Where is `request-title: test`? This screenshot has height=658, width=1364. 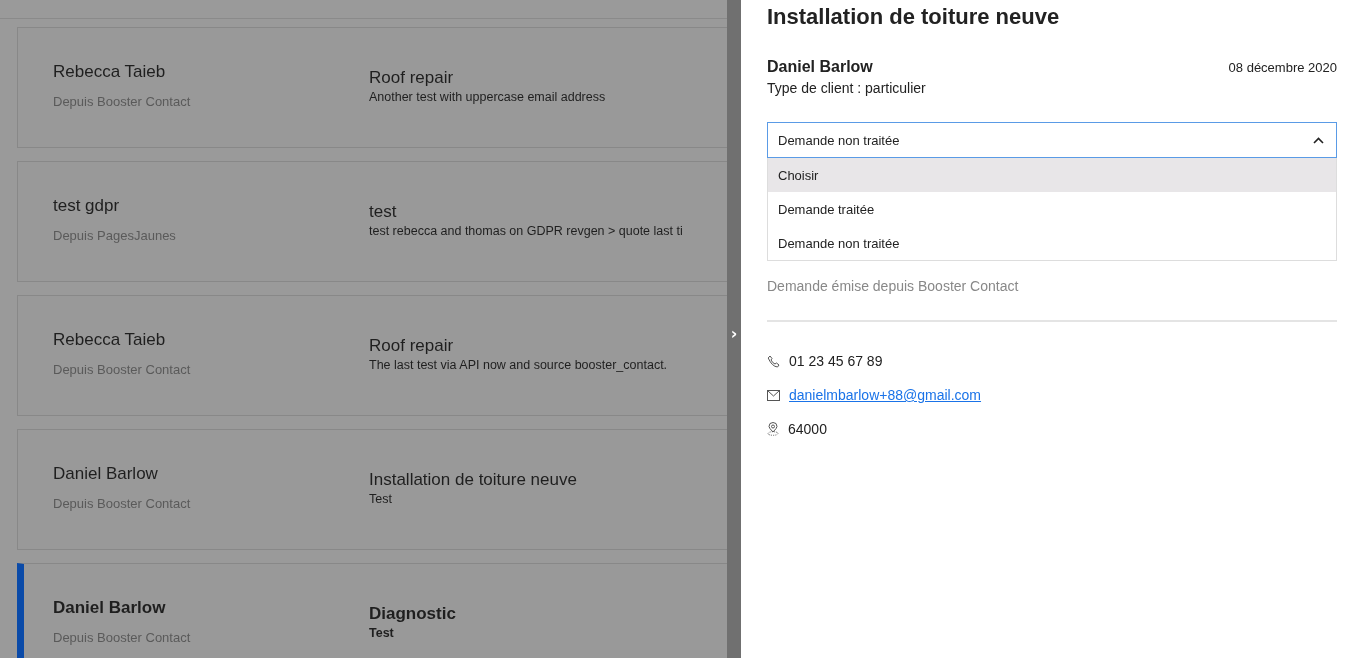
request-title: test is located at coordinates (383, 212).